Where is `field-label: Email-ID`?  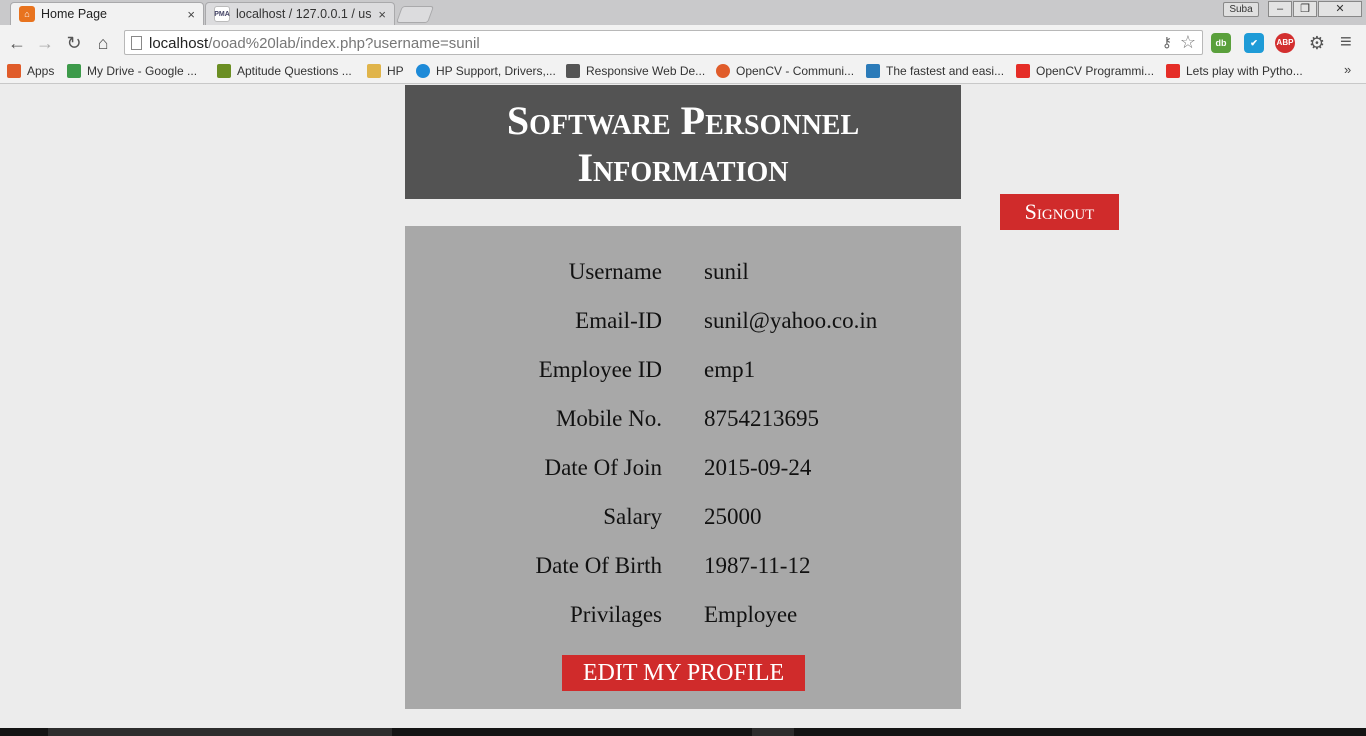
field-label: Email-ID is located at coordinates (618, 320).